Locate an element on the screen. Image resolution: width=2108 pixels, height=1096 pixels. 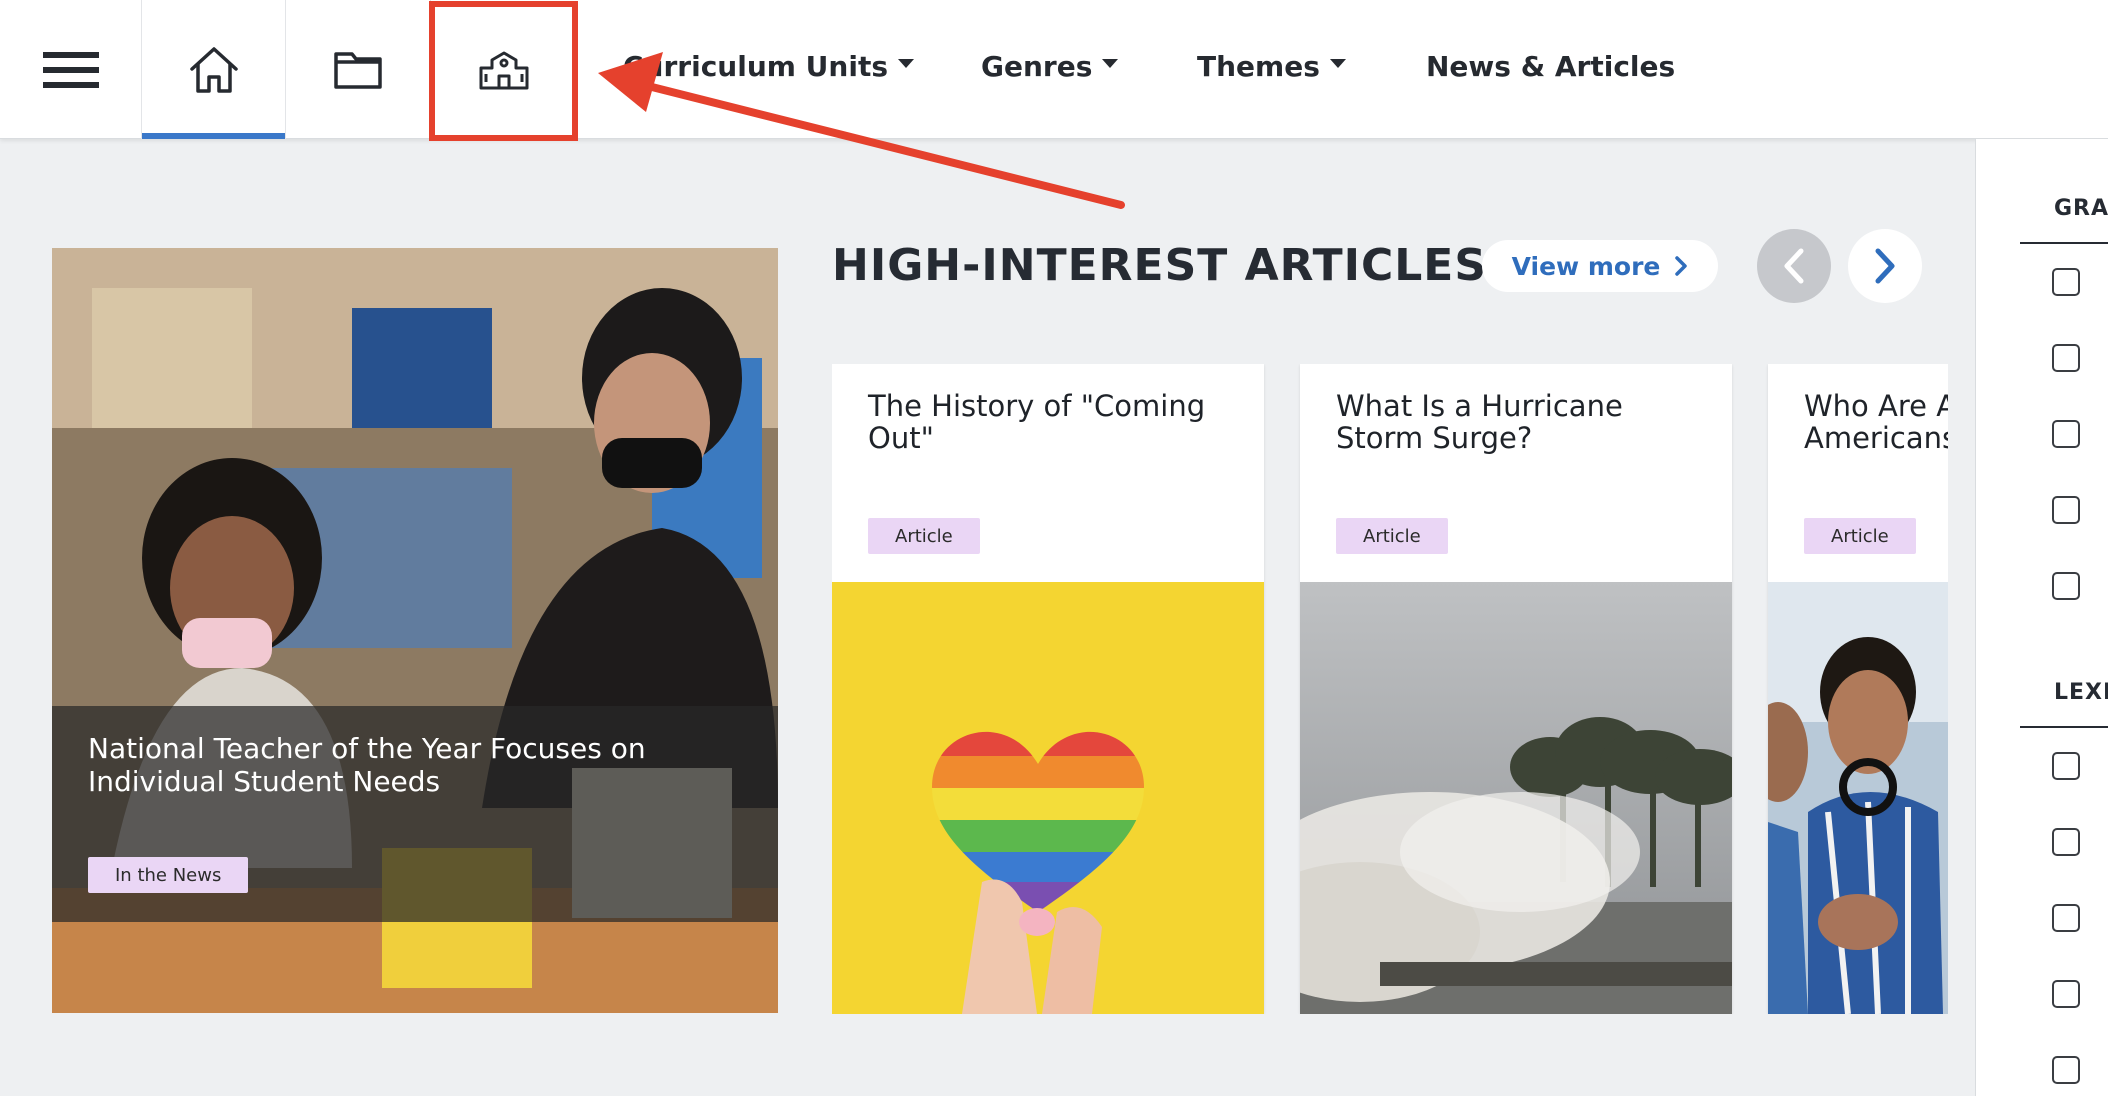
storm-surge-image is located at coordinates (1516, 798).